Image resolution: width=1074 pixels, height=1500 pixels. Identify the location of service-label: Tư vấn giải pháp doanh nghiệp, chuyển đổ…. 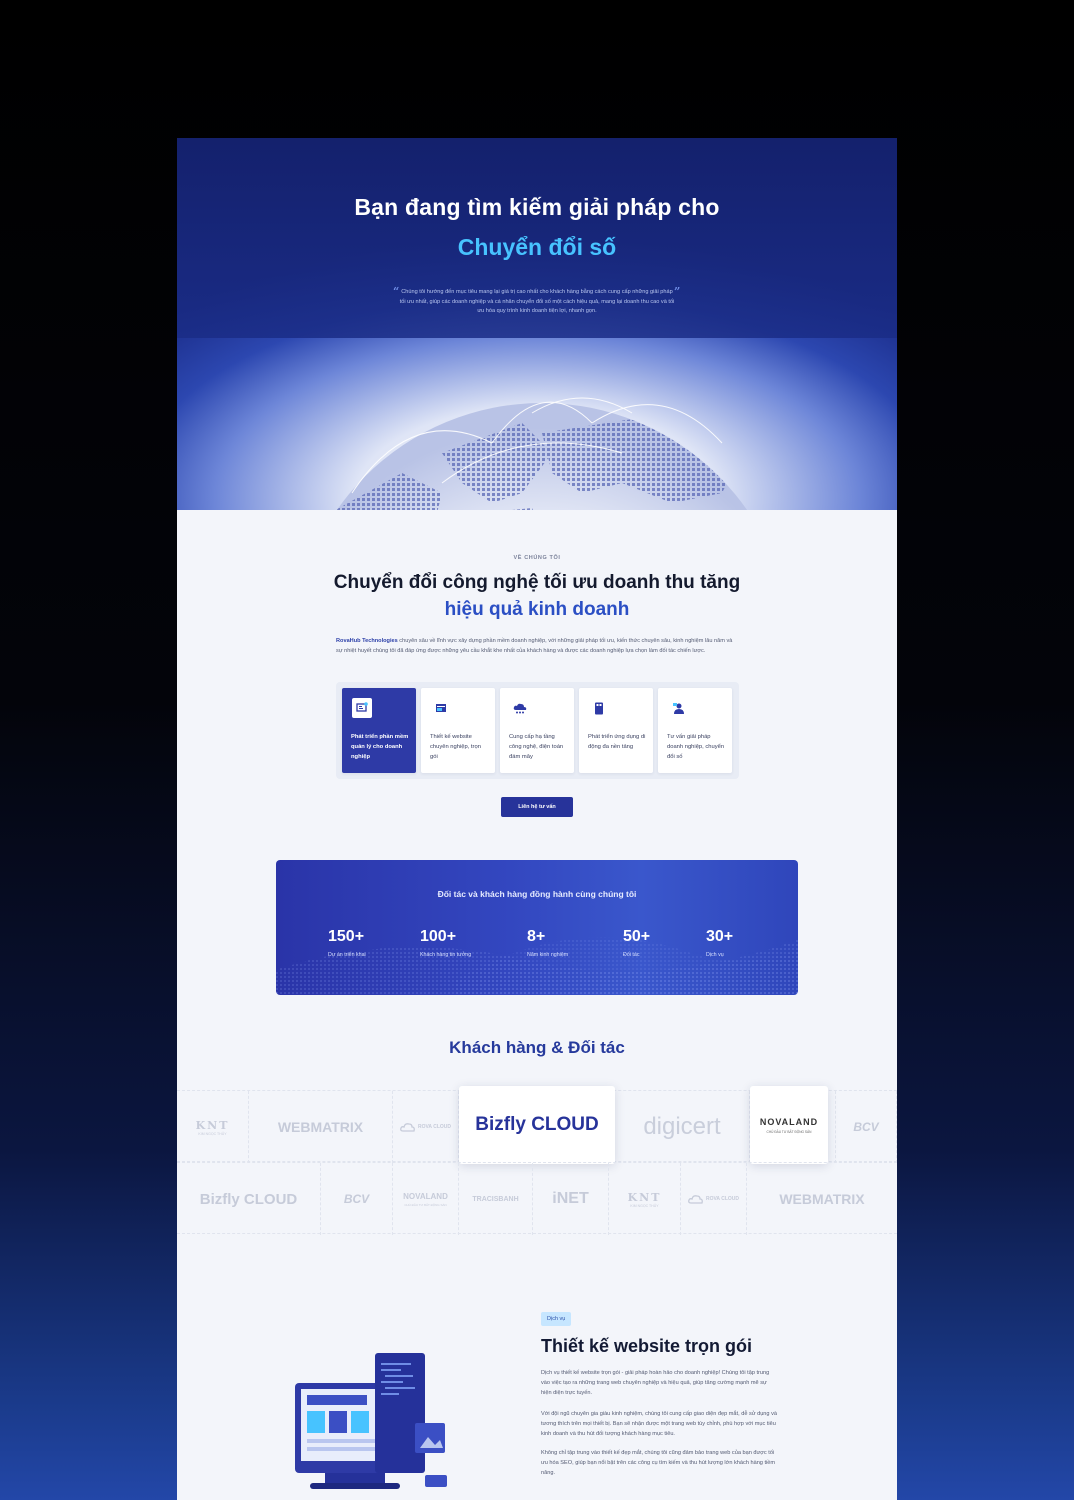
(696, 747).